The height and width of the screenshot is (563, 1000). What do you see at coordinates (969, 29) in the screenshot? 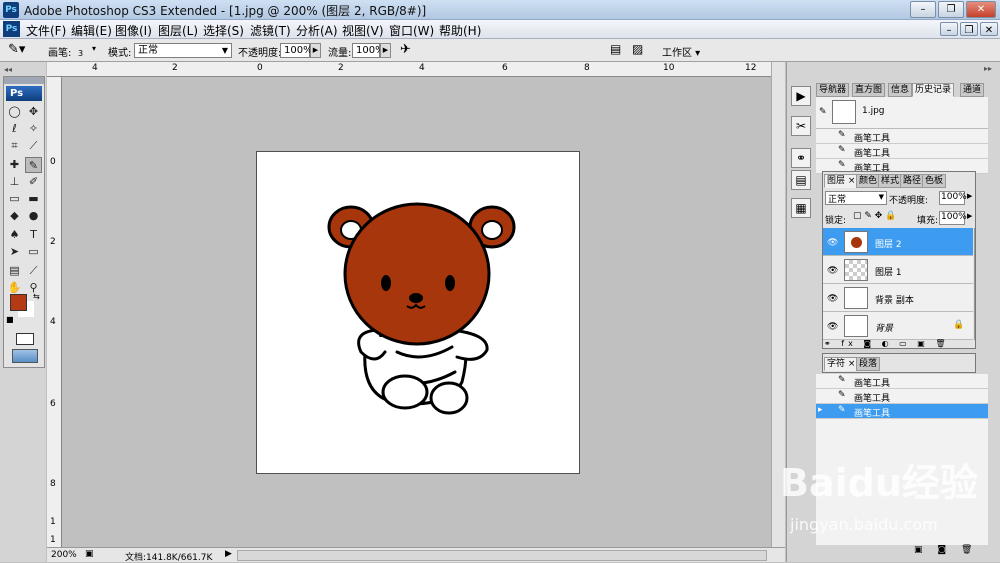
I see `doc-restore-button: ❐` at bounding box center [969, 29].